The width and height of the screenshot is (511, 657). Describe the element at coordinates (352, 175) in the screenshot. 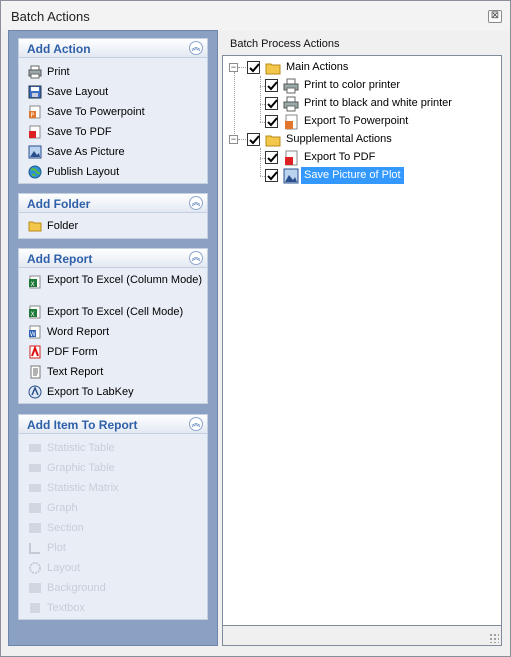

I see `tree-label-selected: Save Picture of Plot` at that location.